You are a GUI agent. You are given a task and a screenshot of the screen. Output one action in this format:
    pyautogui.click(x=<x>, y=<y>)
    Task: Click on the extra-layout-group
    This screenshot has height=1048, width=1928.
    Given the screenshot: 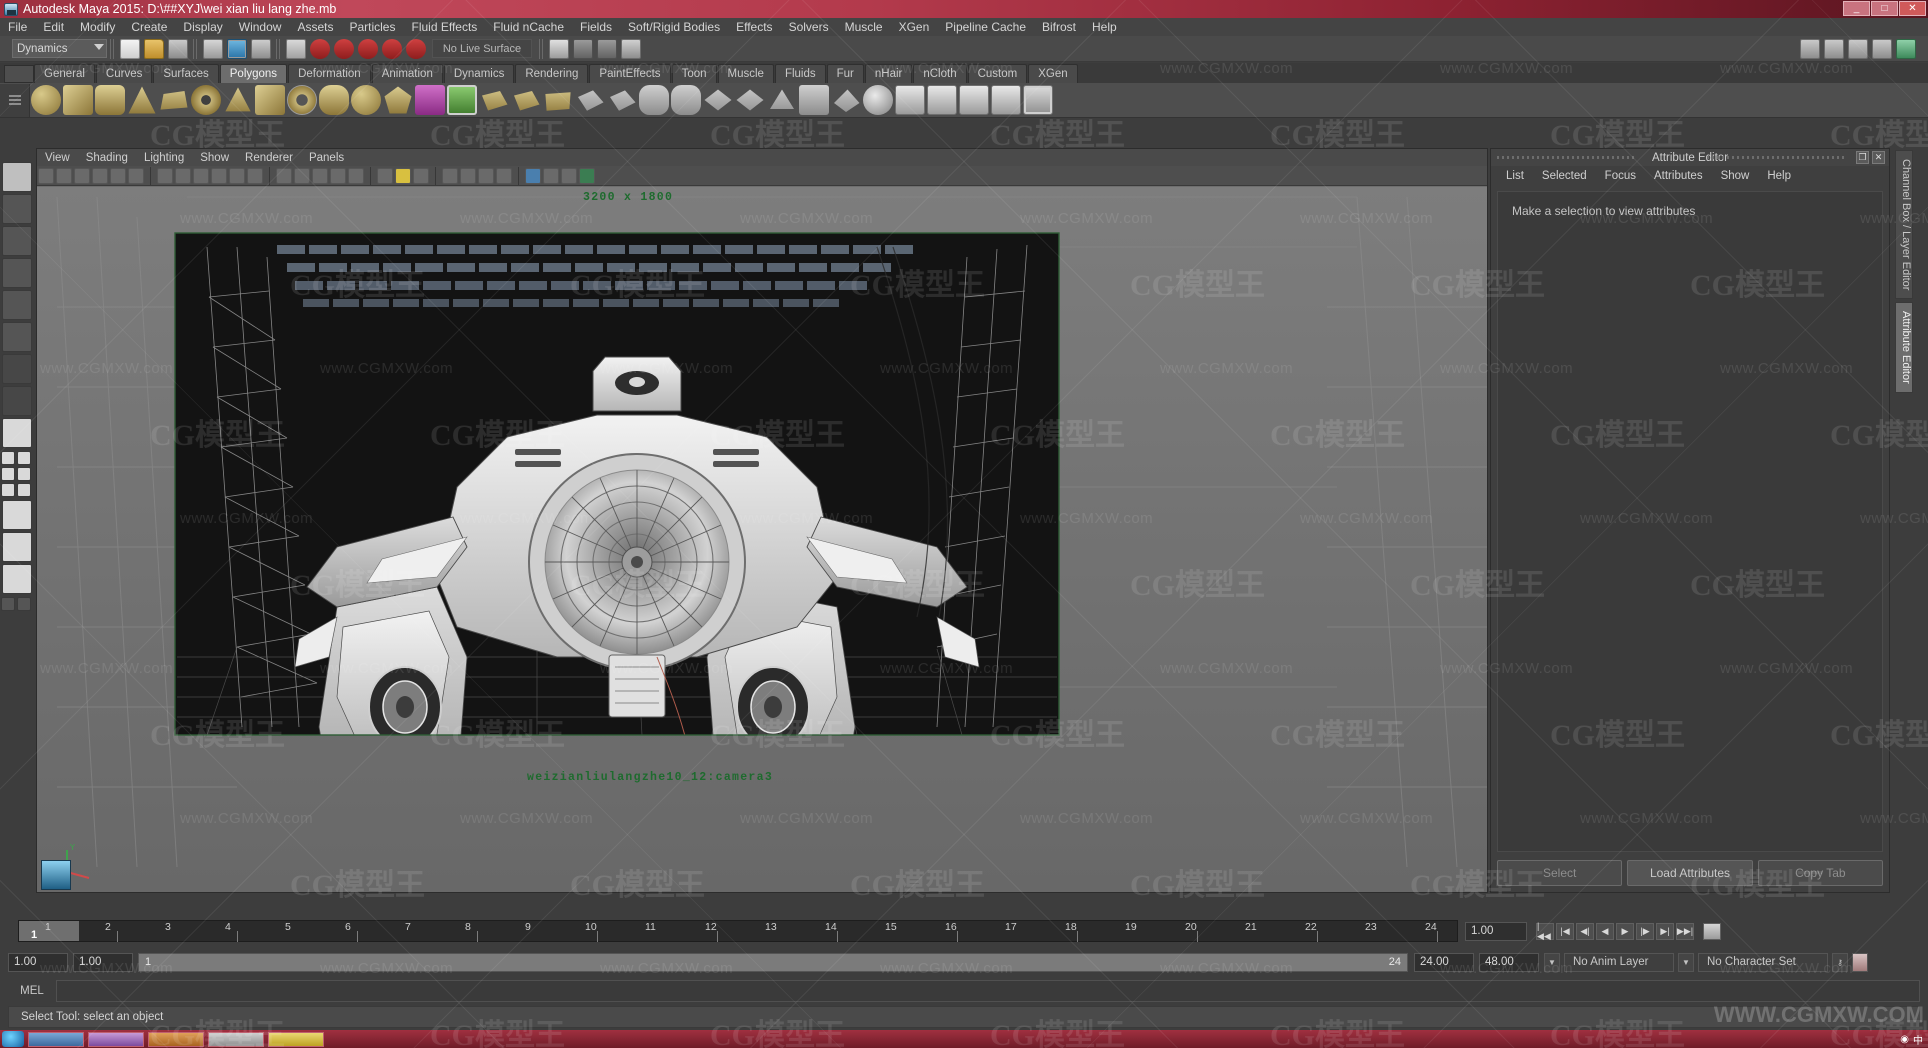 What is the action you would take?
    pyautogui.click(x=17, y=604)
    